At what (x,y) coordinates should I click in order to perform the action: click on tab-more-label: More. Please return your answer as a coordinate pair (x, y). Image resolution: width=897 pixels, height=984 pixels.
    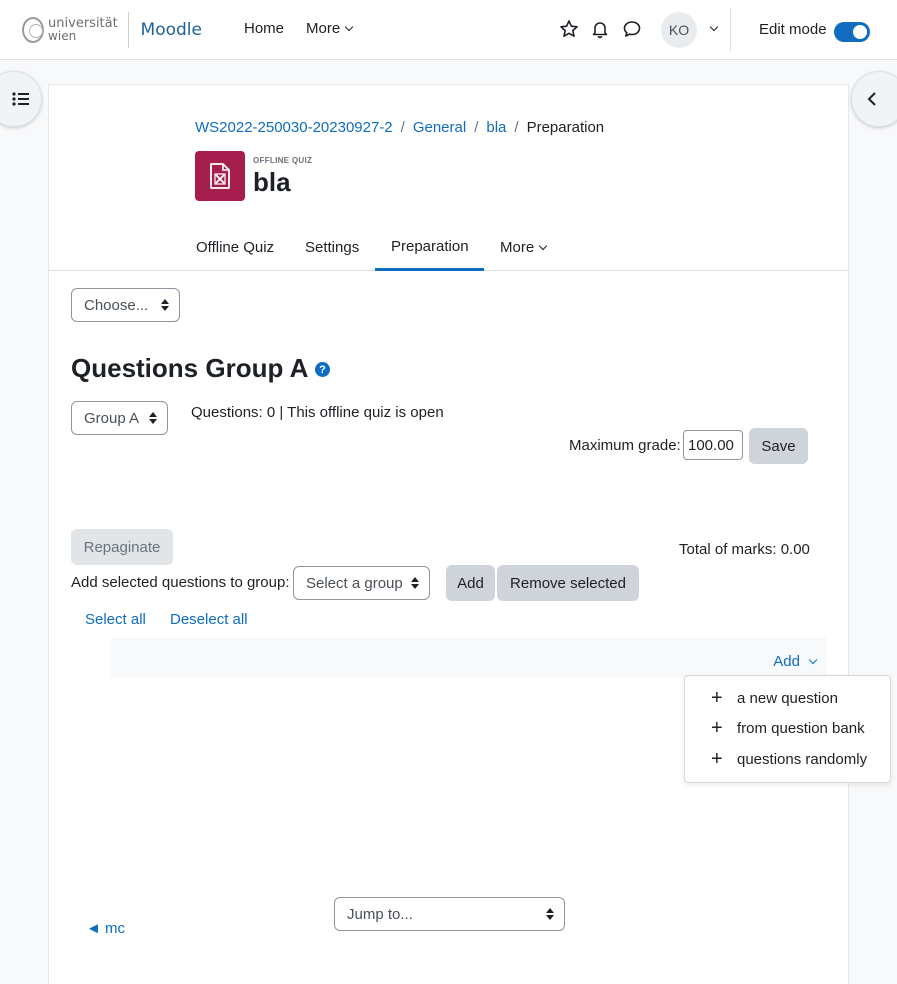
    Looking at the image, I should click on (517, 247).